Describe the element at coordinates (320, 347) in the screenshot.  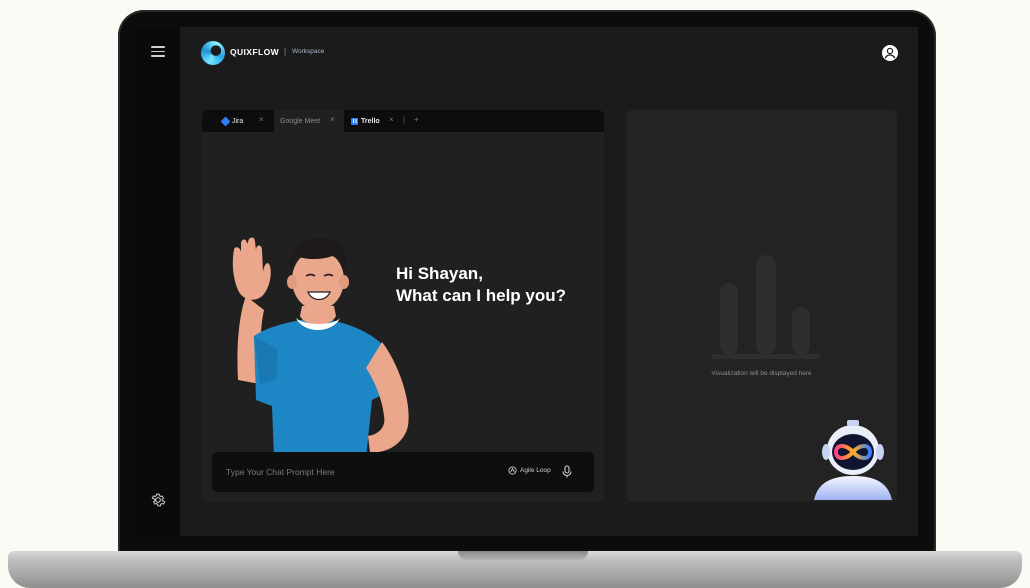
I see `waving-character-illustration` at that location.